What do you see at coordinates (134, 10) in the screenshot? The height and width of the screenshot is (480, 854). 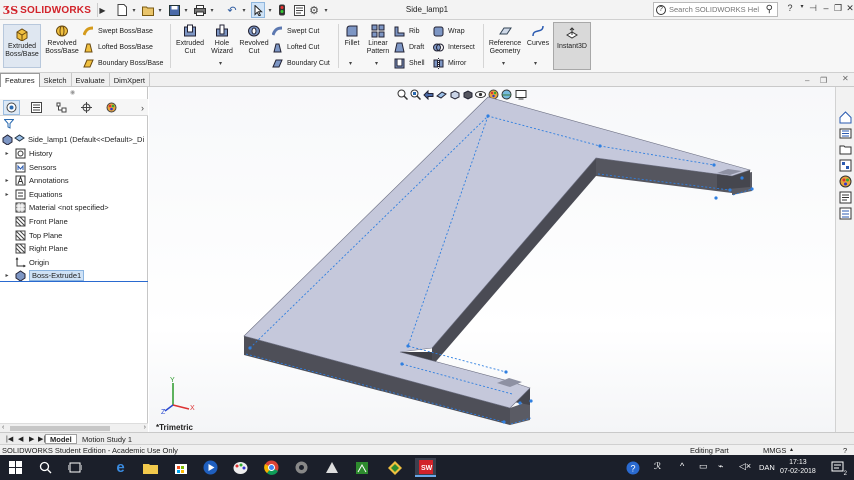 I see `new-dropdown-icon: ▾` at bounding box center [134, 10].